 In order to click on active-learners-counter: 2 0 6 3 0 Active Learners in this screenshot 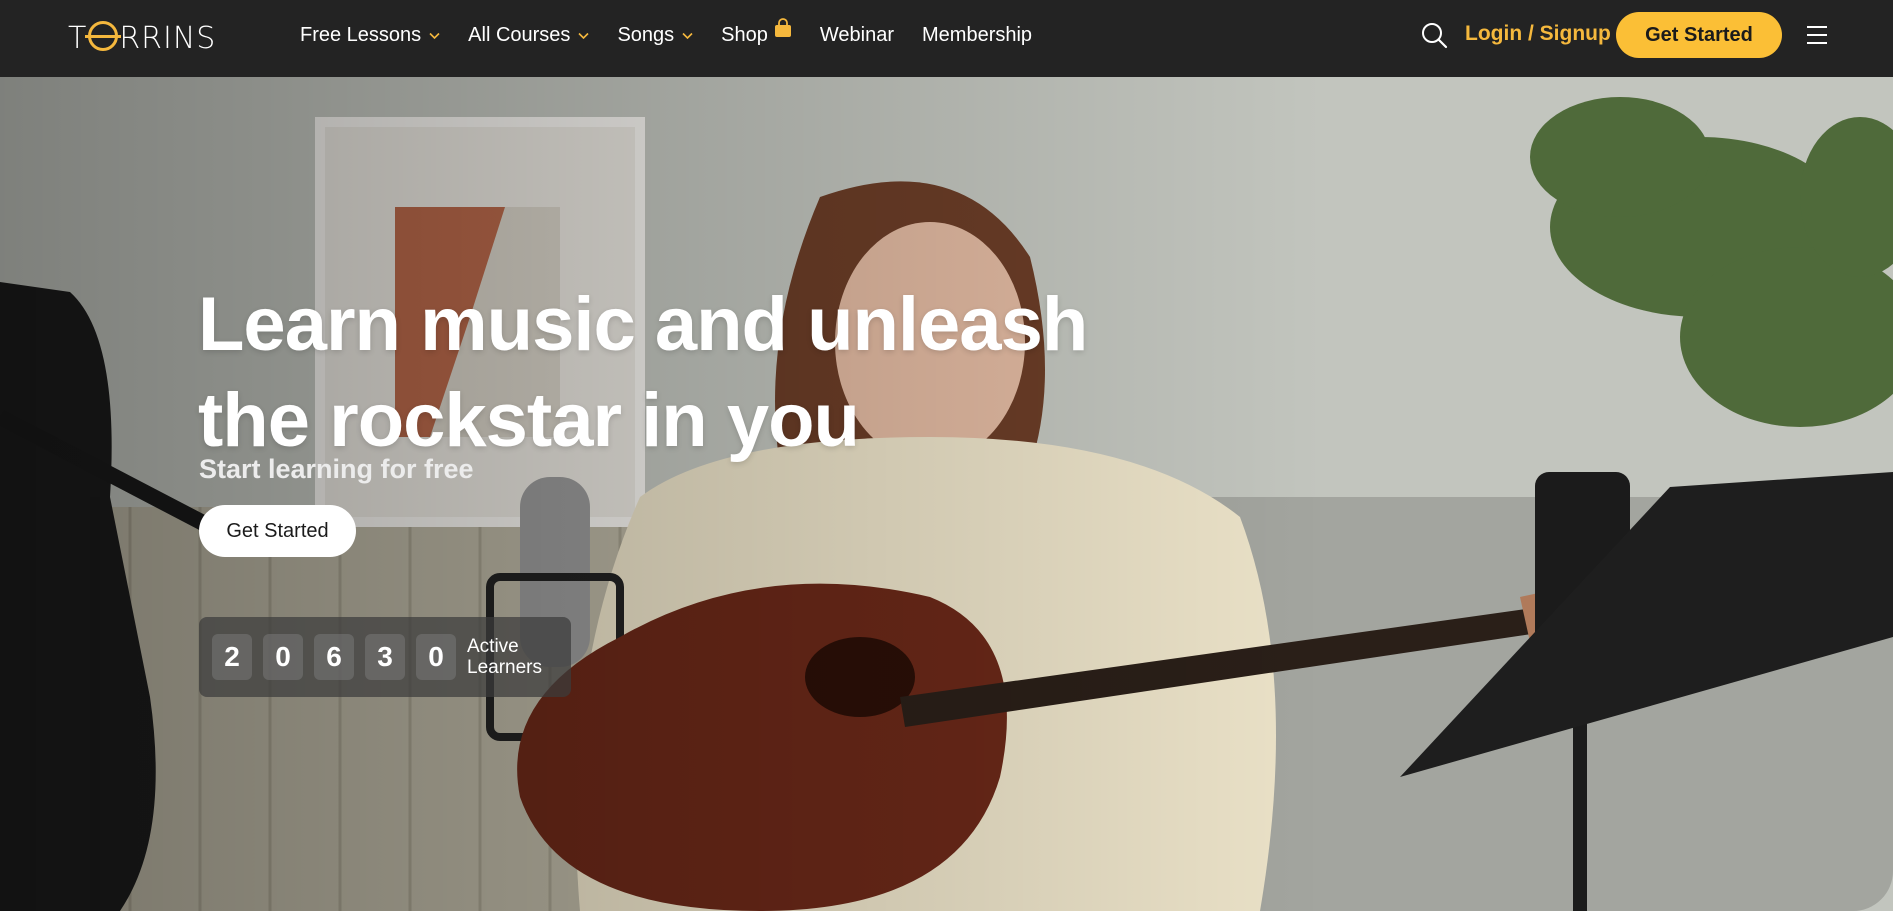, I will do `click(385, 657)`.